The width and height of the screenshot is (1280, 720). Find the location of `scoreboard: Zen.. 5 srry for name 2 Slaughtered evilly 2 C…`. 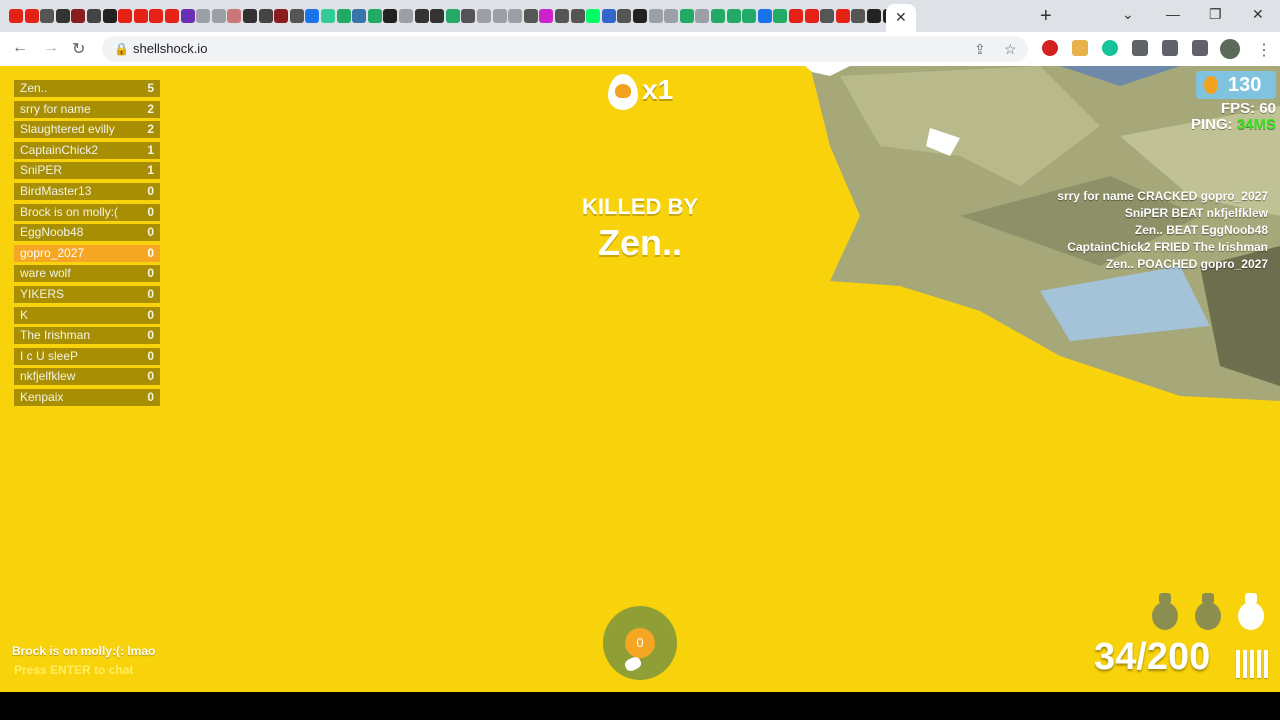

scoreboard: Zen.. 5 srry for name 2 Slaughtered evilly 2 C… is located at coordinates (87, 245).